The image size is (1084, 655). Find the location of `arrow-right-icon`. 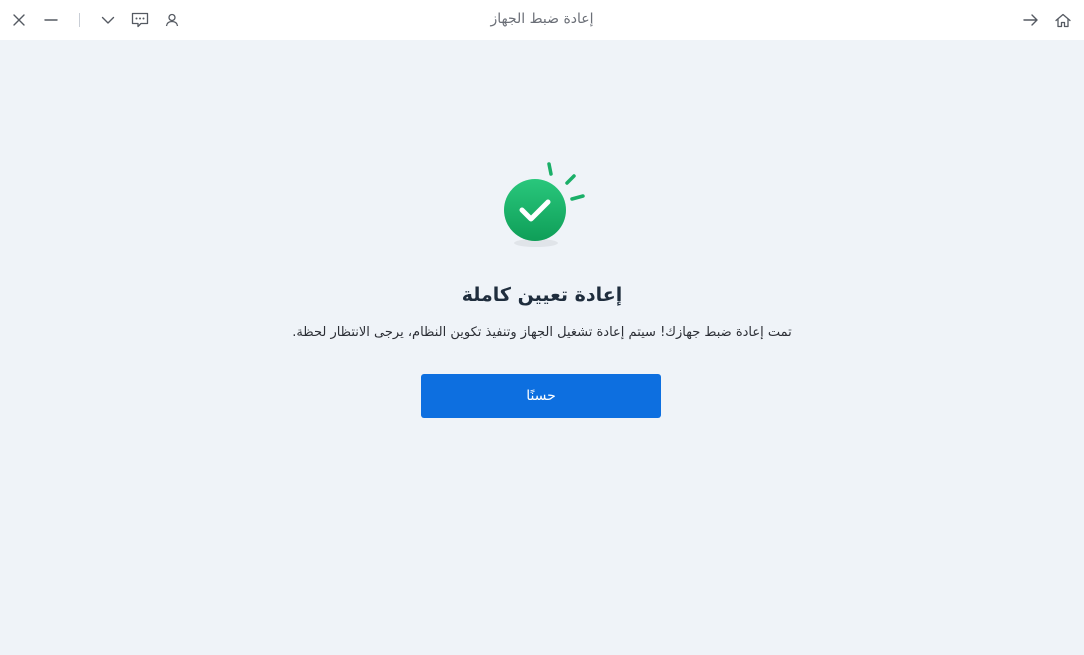

arrow-right-icon is located at coordinates (1030, 20).